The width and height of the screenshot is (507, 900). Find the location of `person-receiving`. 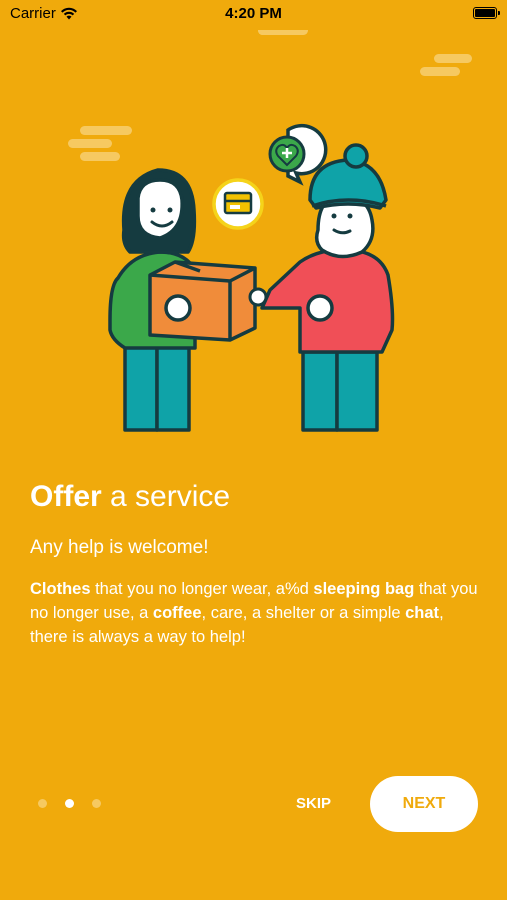

person-receiving is located at coordinates (327, 287).